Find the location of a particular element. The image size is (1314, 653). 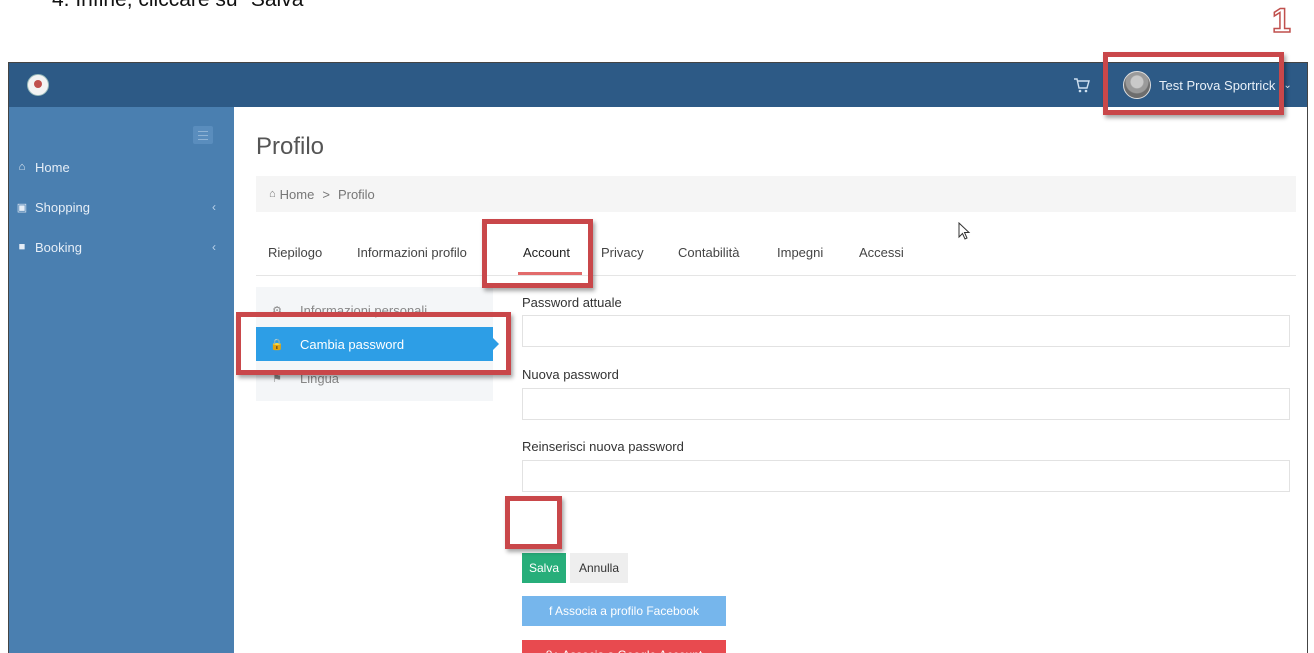

cart-icon: ▣ is located at coordinates (22, 207).